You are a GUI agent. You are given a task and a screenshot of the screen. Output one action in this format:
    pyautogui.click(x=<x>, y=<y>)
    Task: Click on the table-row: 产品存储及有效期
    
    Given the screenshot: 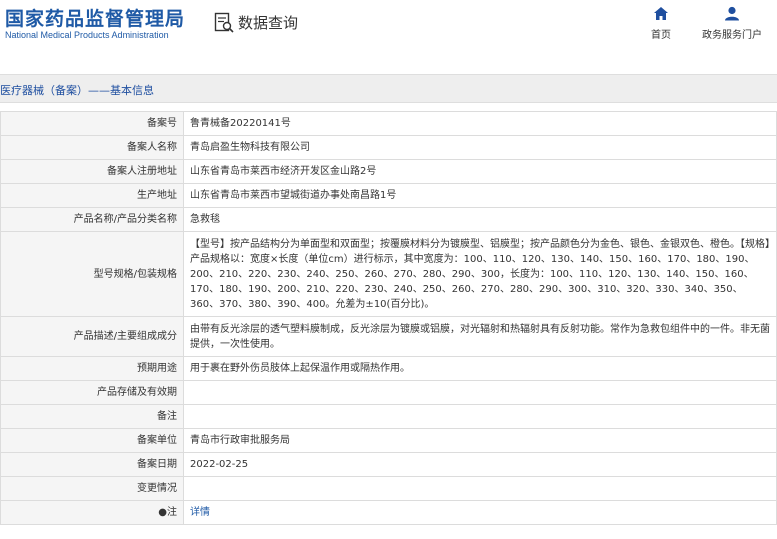 What is the action you would take?
    pyautogui.click(x=388, y=392)
    